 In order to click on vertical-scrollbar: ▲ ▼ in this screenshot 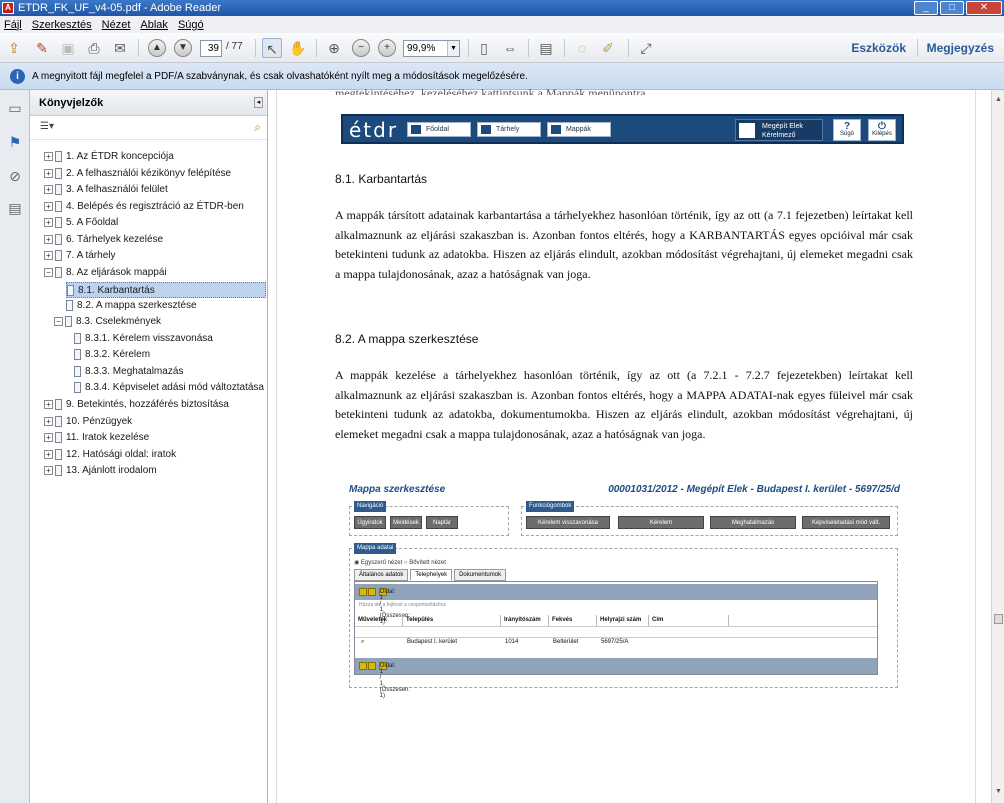, I will do `click(997, 446)`.